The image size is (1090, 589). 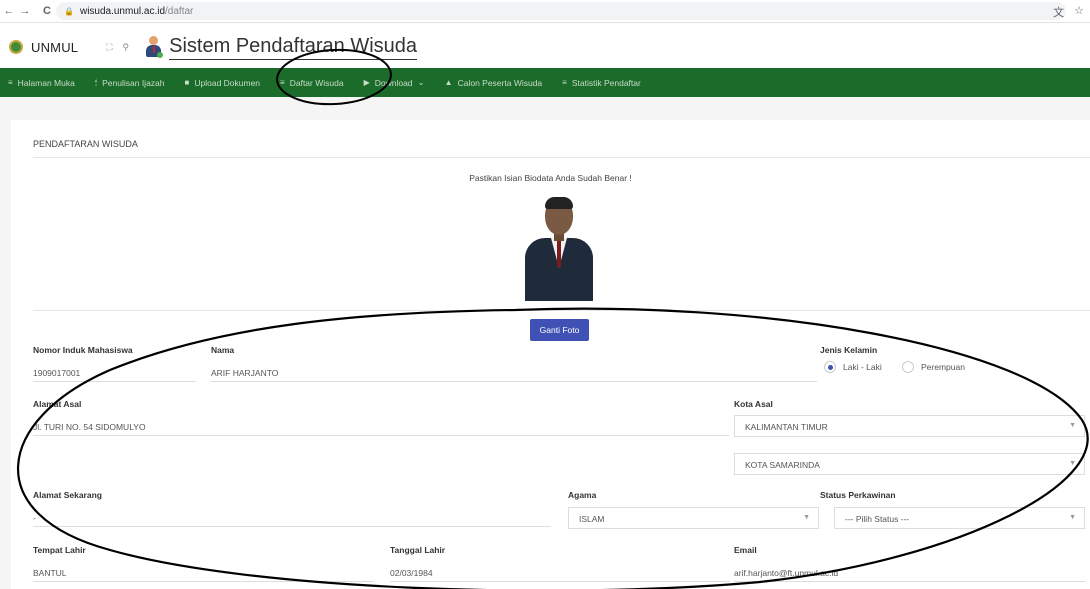 What do you see at coordinates (122, 11) in the screenshot?
I see `url-host: wisuda.unmul.ac.id` at bounding box center [122, 11].